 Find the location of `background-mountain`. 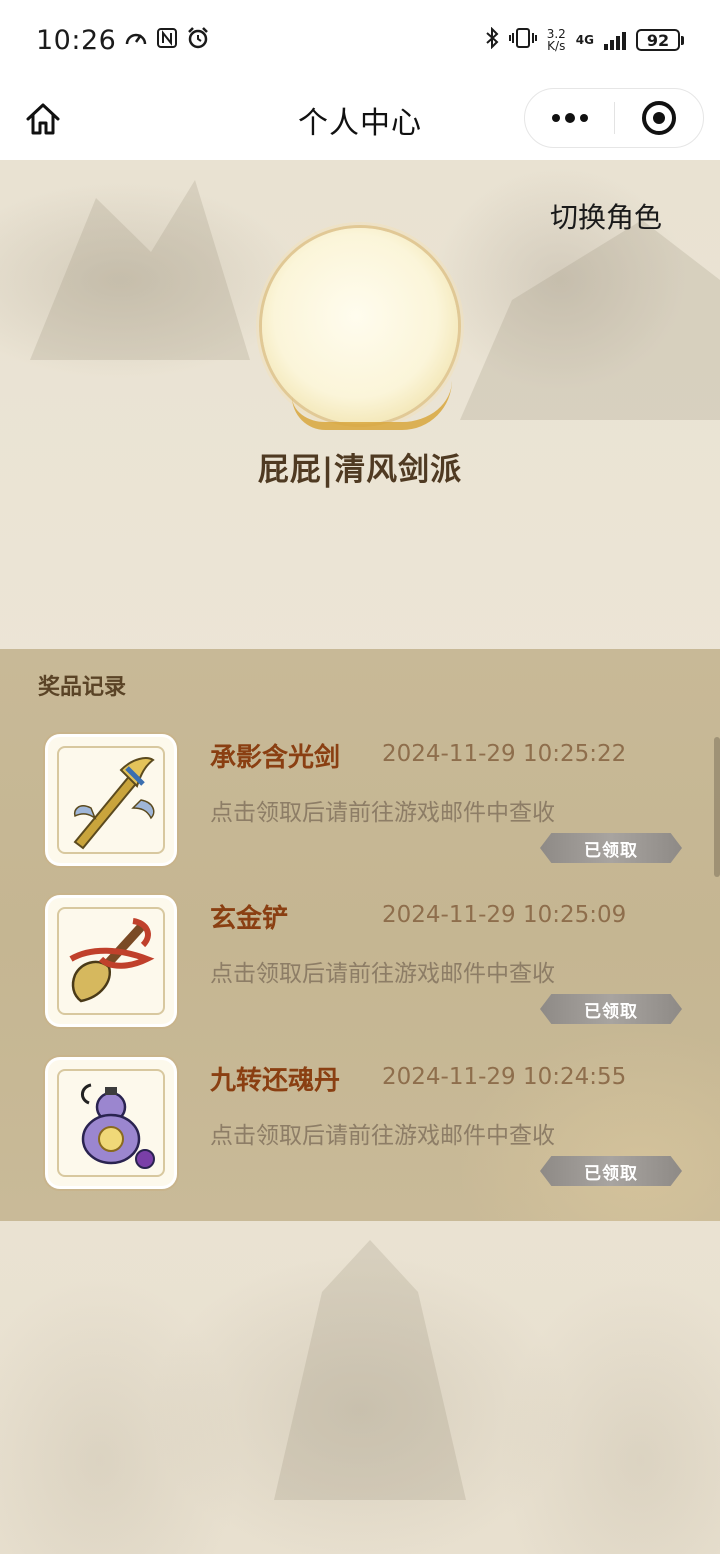

background-mountain is located at coordinates (140, 270).